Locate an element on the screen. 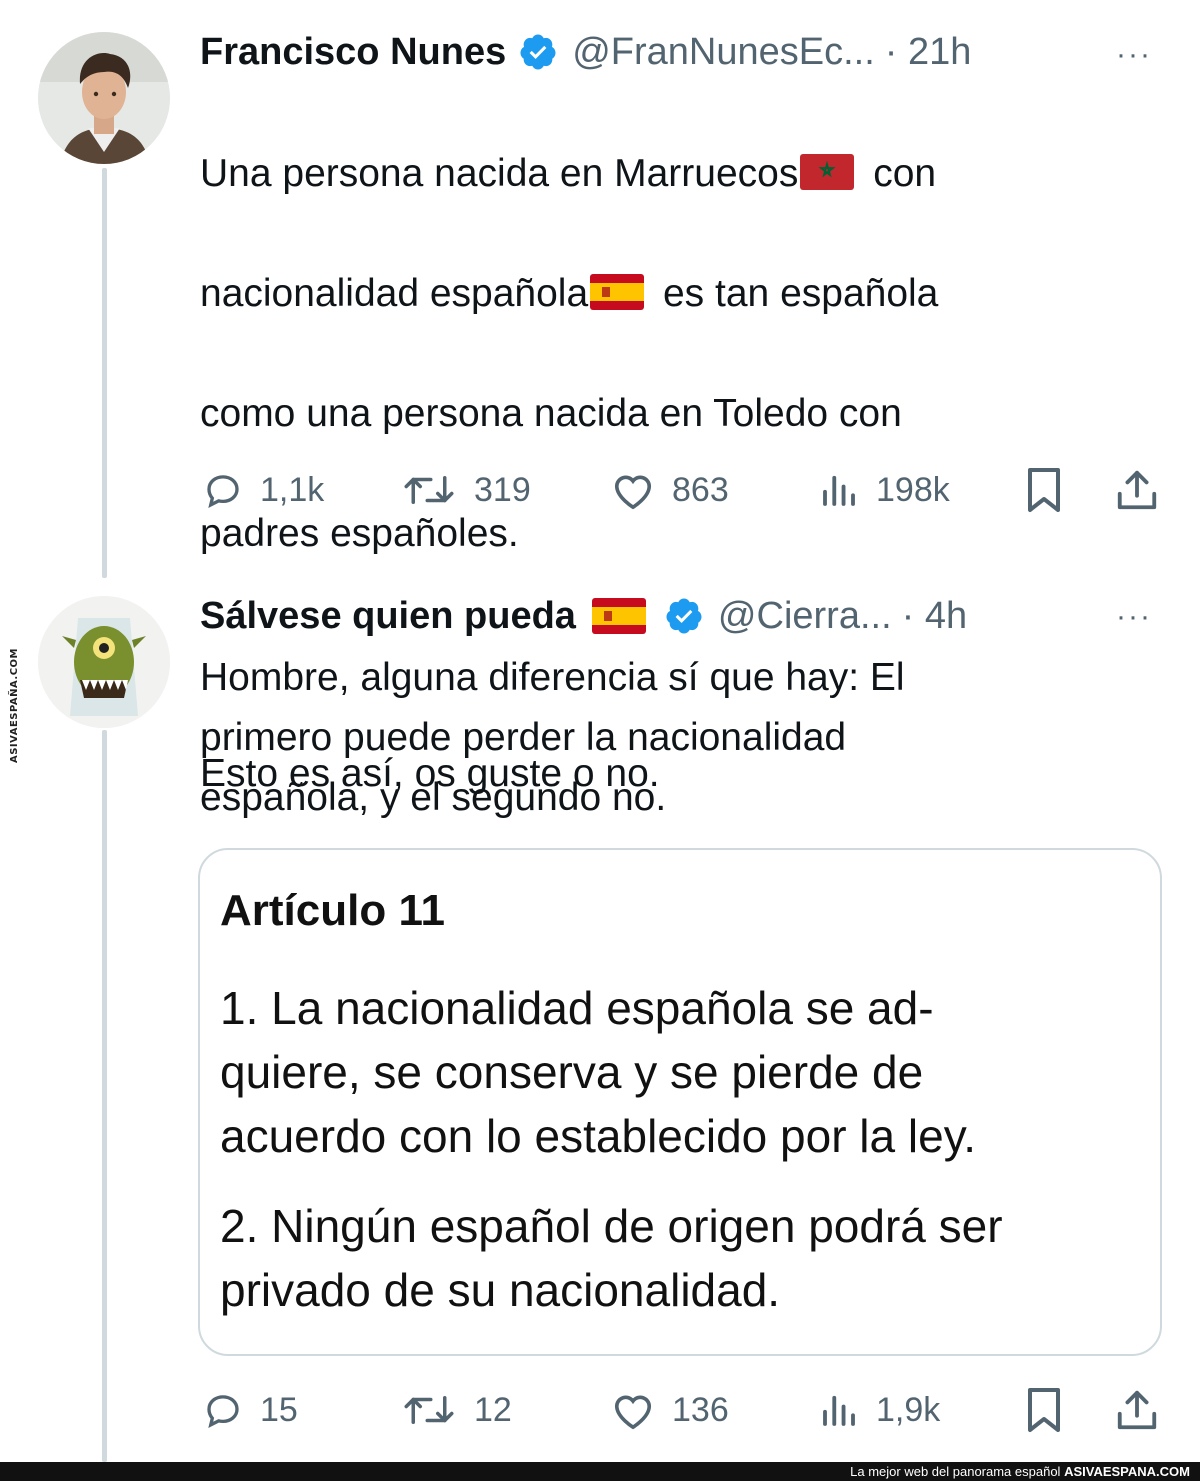 Image resolution: width=1200 pixels, height=1481 pixels. article-title: Artículo 11 is located at coordinates (332, 910).